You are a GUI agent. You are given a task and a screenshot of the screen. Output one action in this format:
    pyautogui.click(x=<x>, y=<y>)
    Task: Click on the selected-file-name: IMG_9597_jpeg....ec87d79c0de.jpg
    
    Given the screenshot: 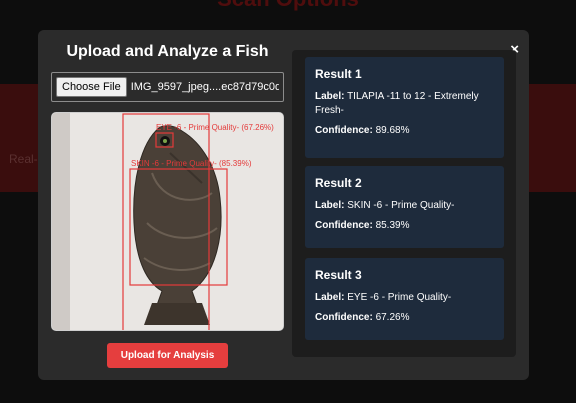 What is the action you would take?
    pyautogui.click(x=204, y=87)
    